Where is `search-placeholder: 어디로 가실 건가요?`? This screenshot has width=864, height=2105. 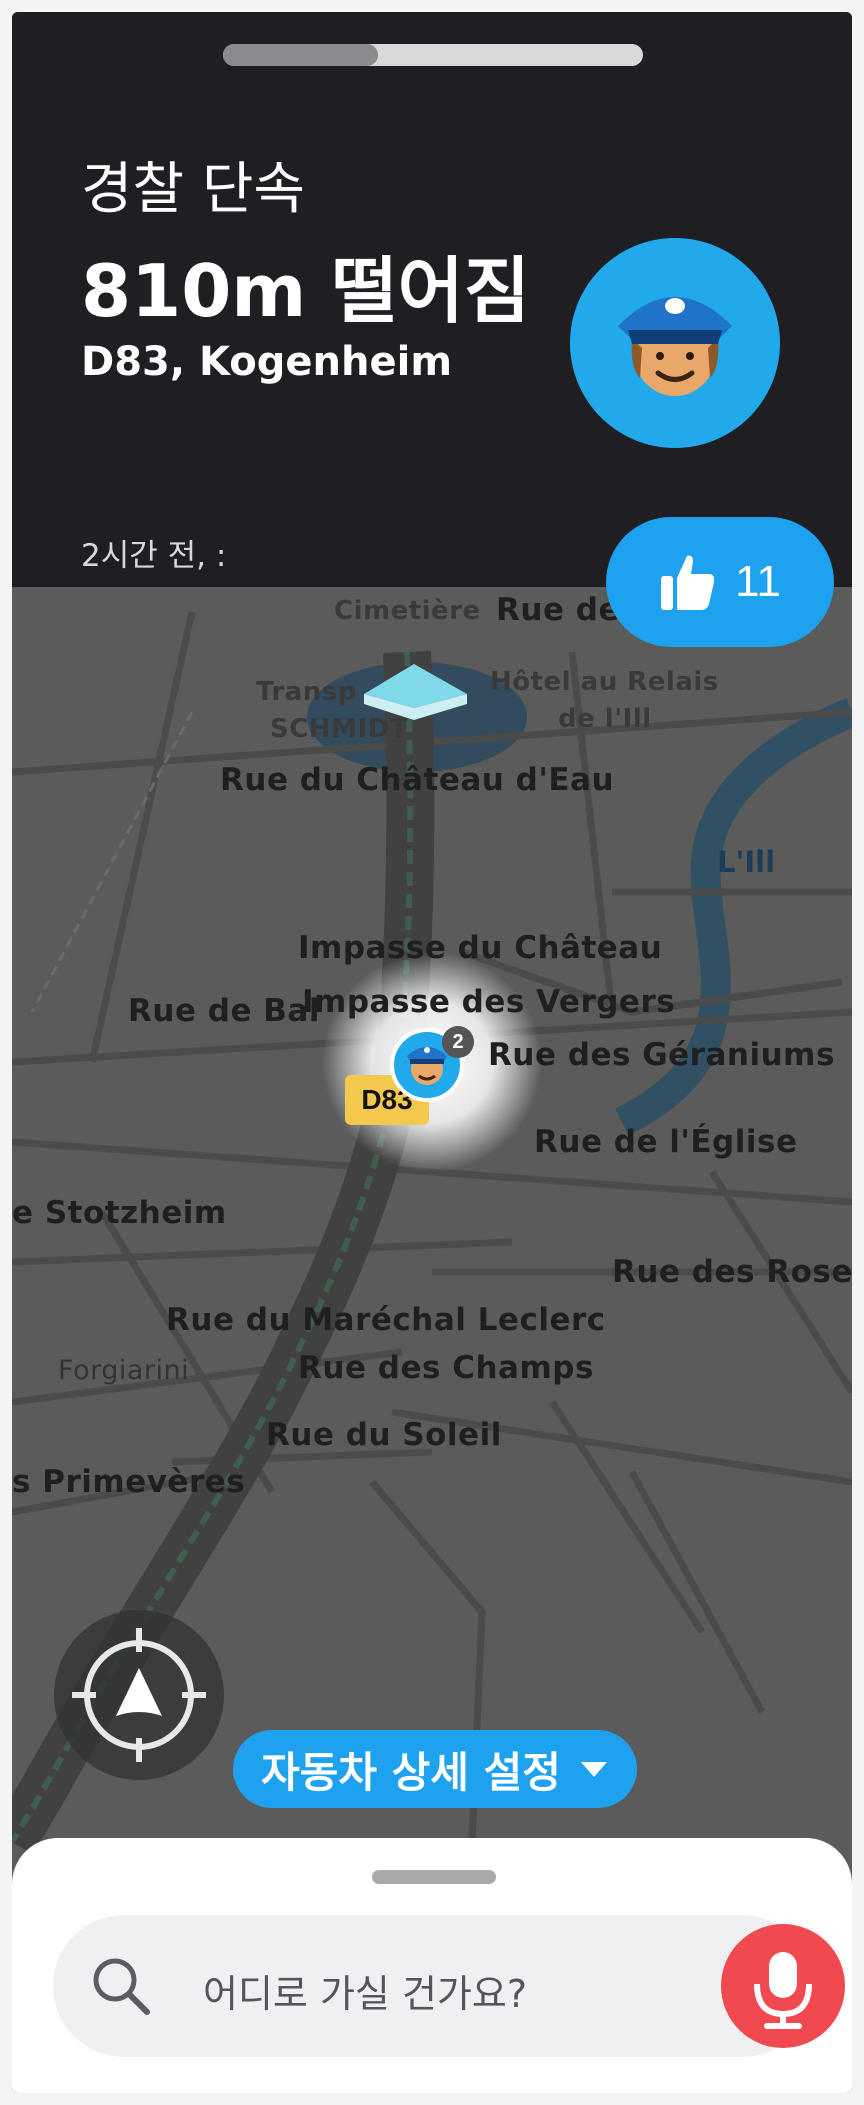 search-placeholder: 어디로 가실 건가요? is located at coordinates (365, 1994).